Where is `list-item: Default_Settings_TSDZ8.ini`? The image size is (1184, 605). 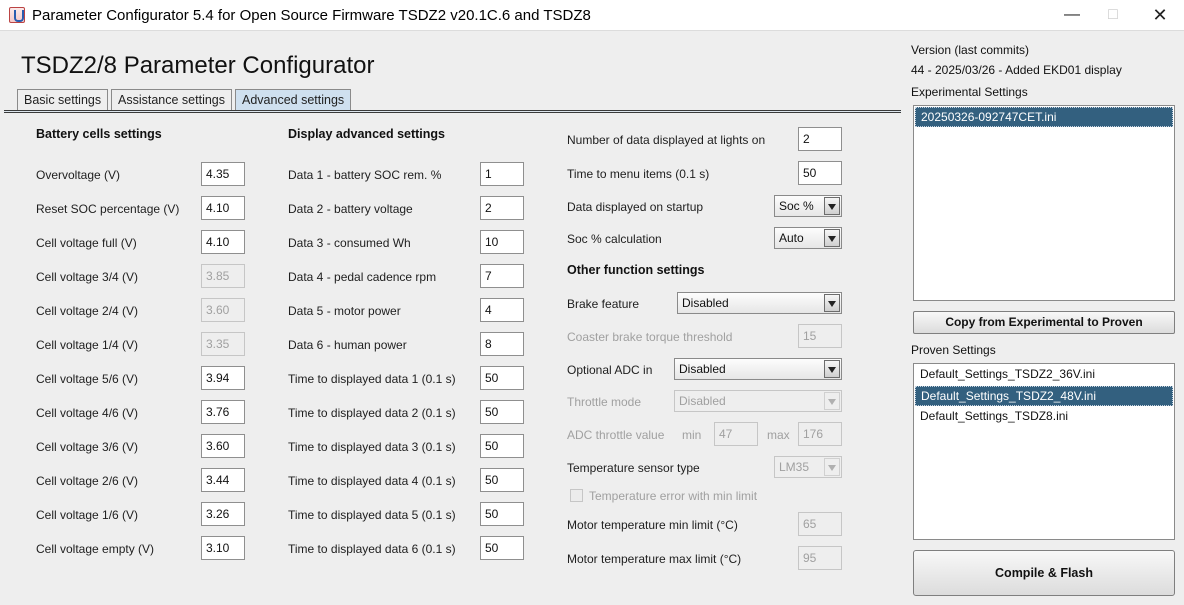
list-item: Default_Settings_TSDZ8.ini is located at coordinates (1044, 417).